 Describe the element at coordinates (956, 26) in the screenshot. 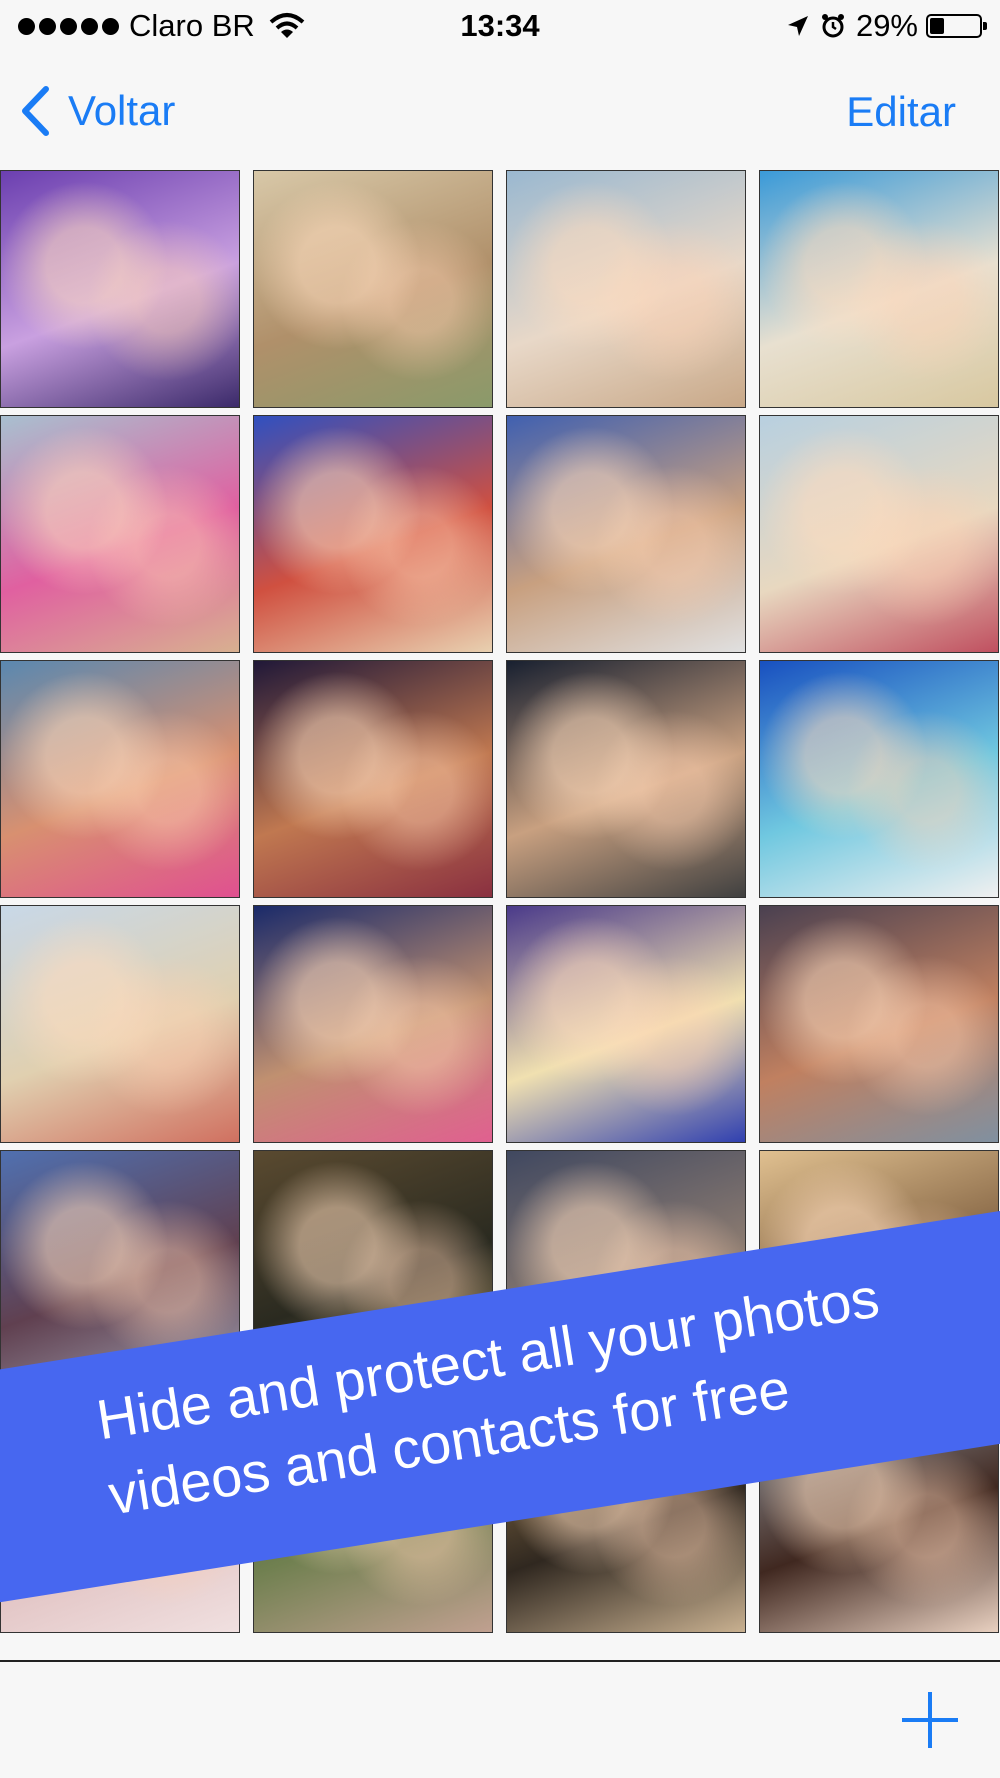

I see `battery-icon` at that location.